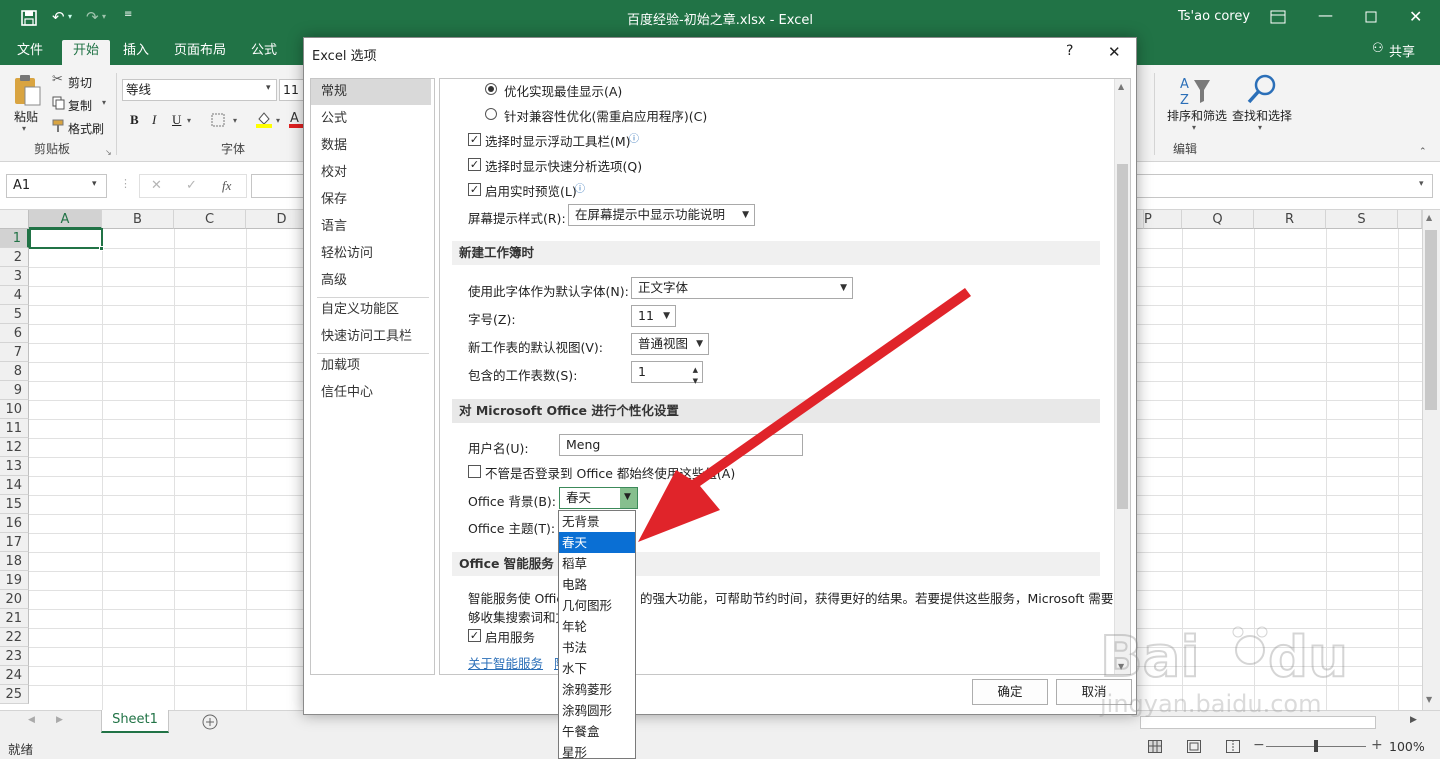 The image size is (1440, 759). I want to click on copy-icon, so click(59, 103).